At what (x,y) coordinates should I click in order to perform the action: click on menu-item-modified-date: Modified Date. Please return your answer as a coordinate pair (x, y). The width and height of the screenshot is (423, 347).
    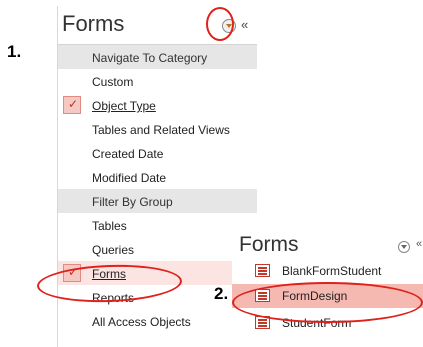
    Looking at the image, I should click on (157, 177).